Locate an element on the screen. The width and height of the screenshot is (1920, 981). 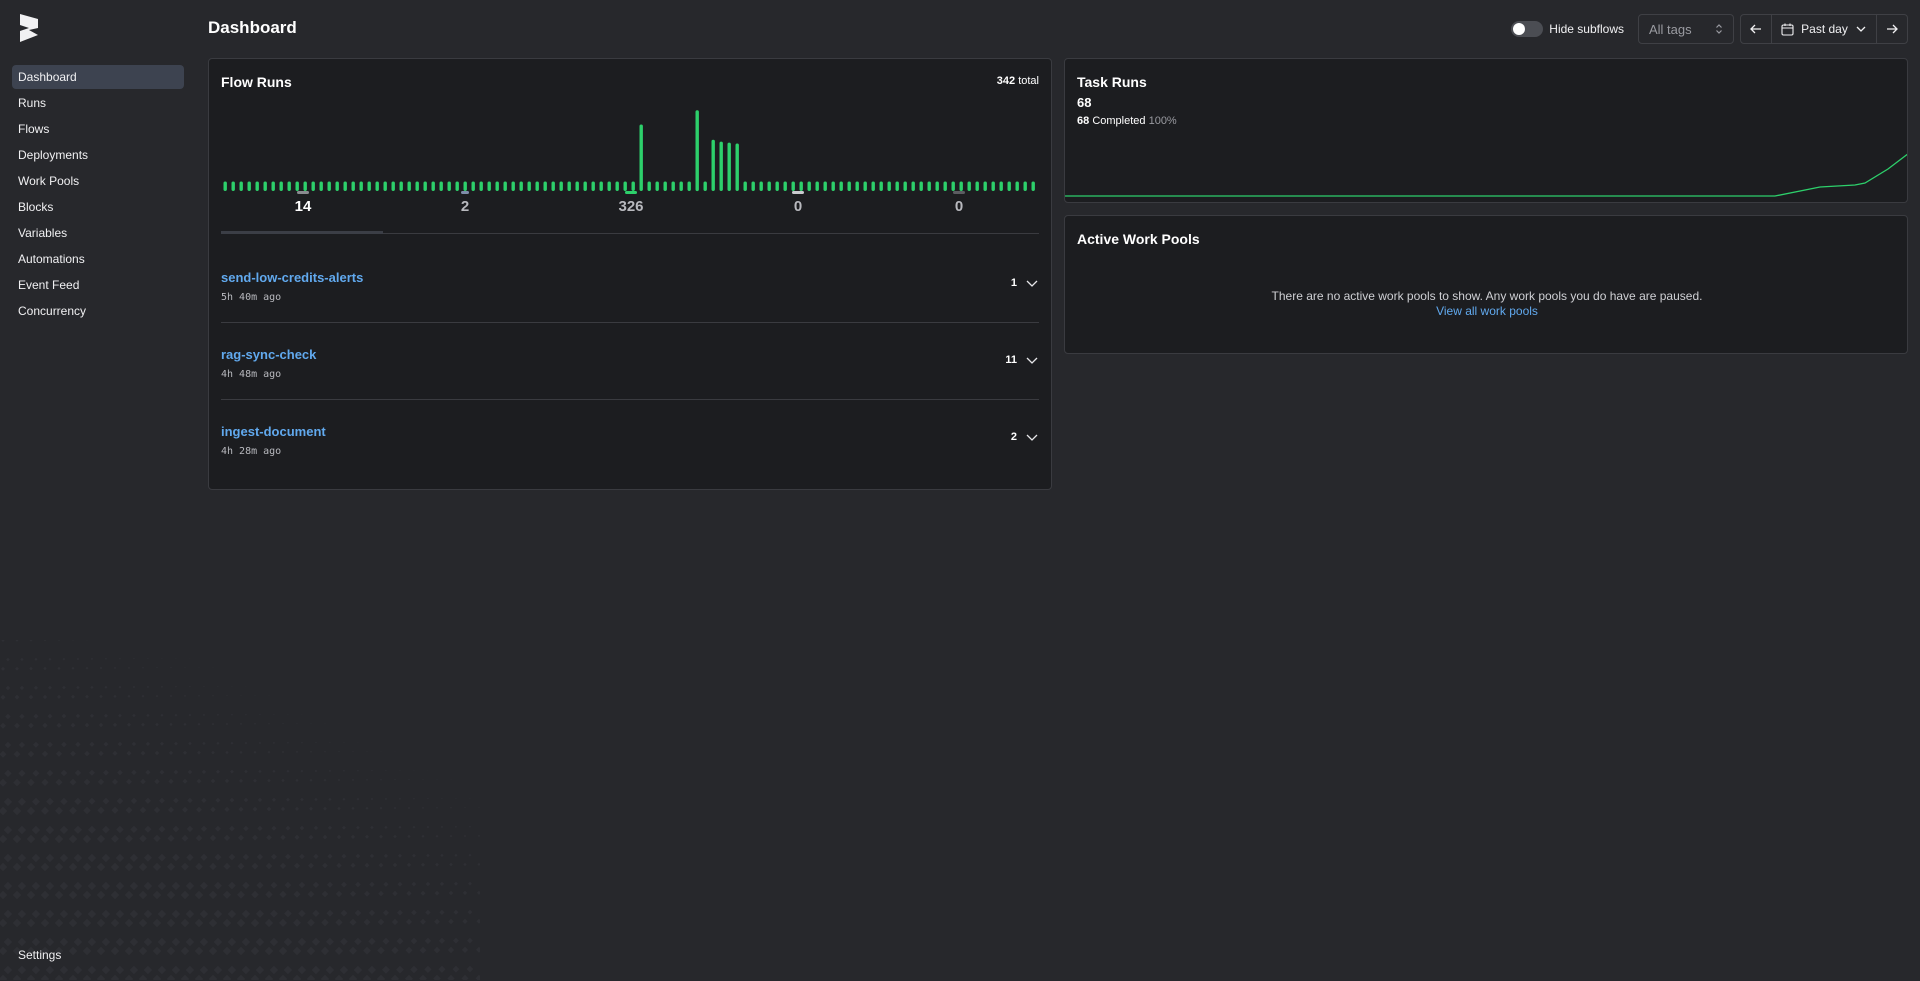
stat-tab-failed: 0 is located at coordinates (798, 203).